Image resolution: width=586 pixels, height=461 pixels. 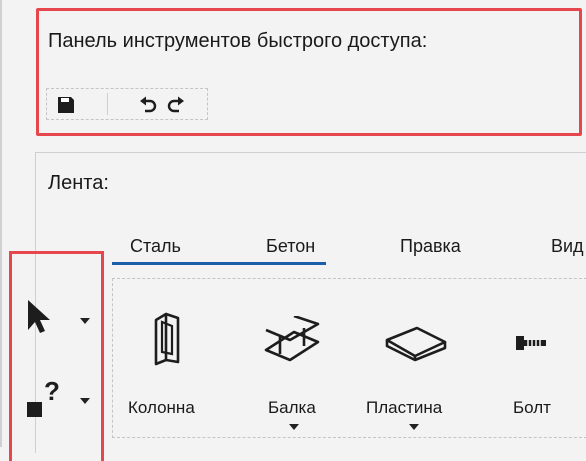 I want to click on beam-tool, so click(x=292, y=340).